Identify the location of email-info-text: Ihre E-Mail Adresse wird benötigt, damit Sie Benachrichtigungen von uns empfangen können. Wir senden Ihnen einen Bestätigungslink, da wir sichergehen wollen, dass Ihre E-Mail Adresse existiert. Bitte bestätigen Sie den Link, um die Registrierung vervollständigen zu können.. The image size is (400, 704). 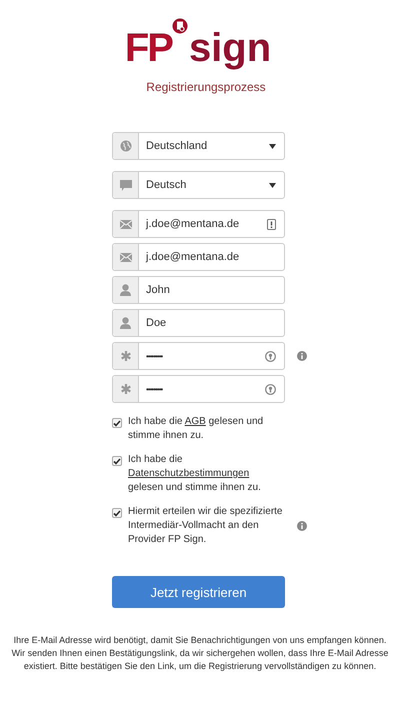
(200, 653).